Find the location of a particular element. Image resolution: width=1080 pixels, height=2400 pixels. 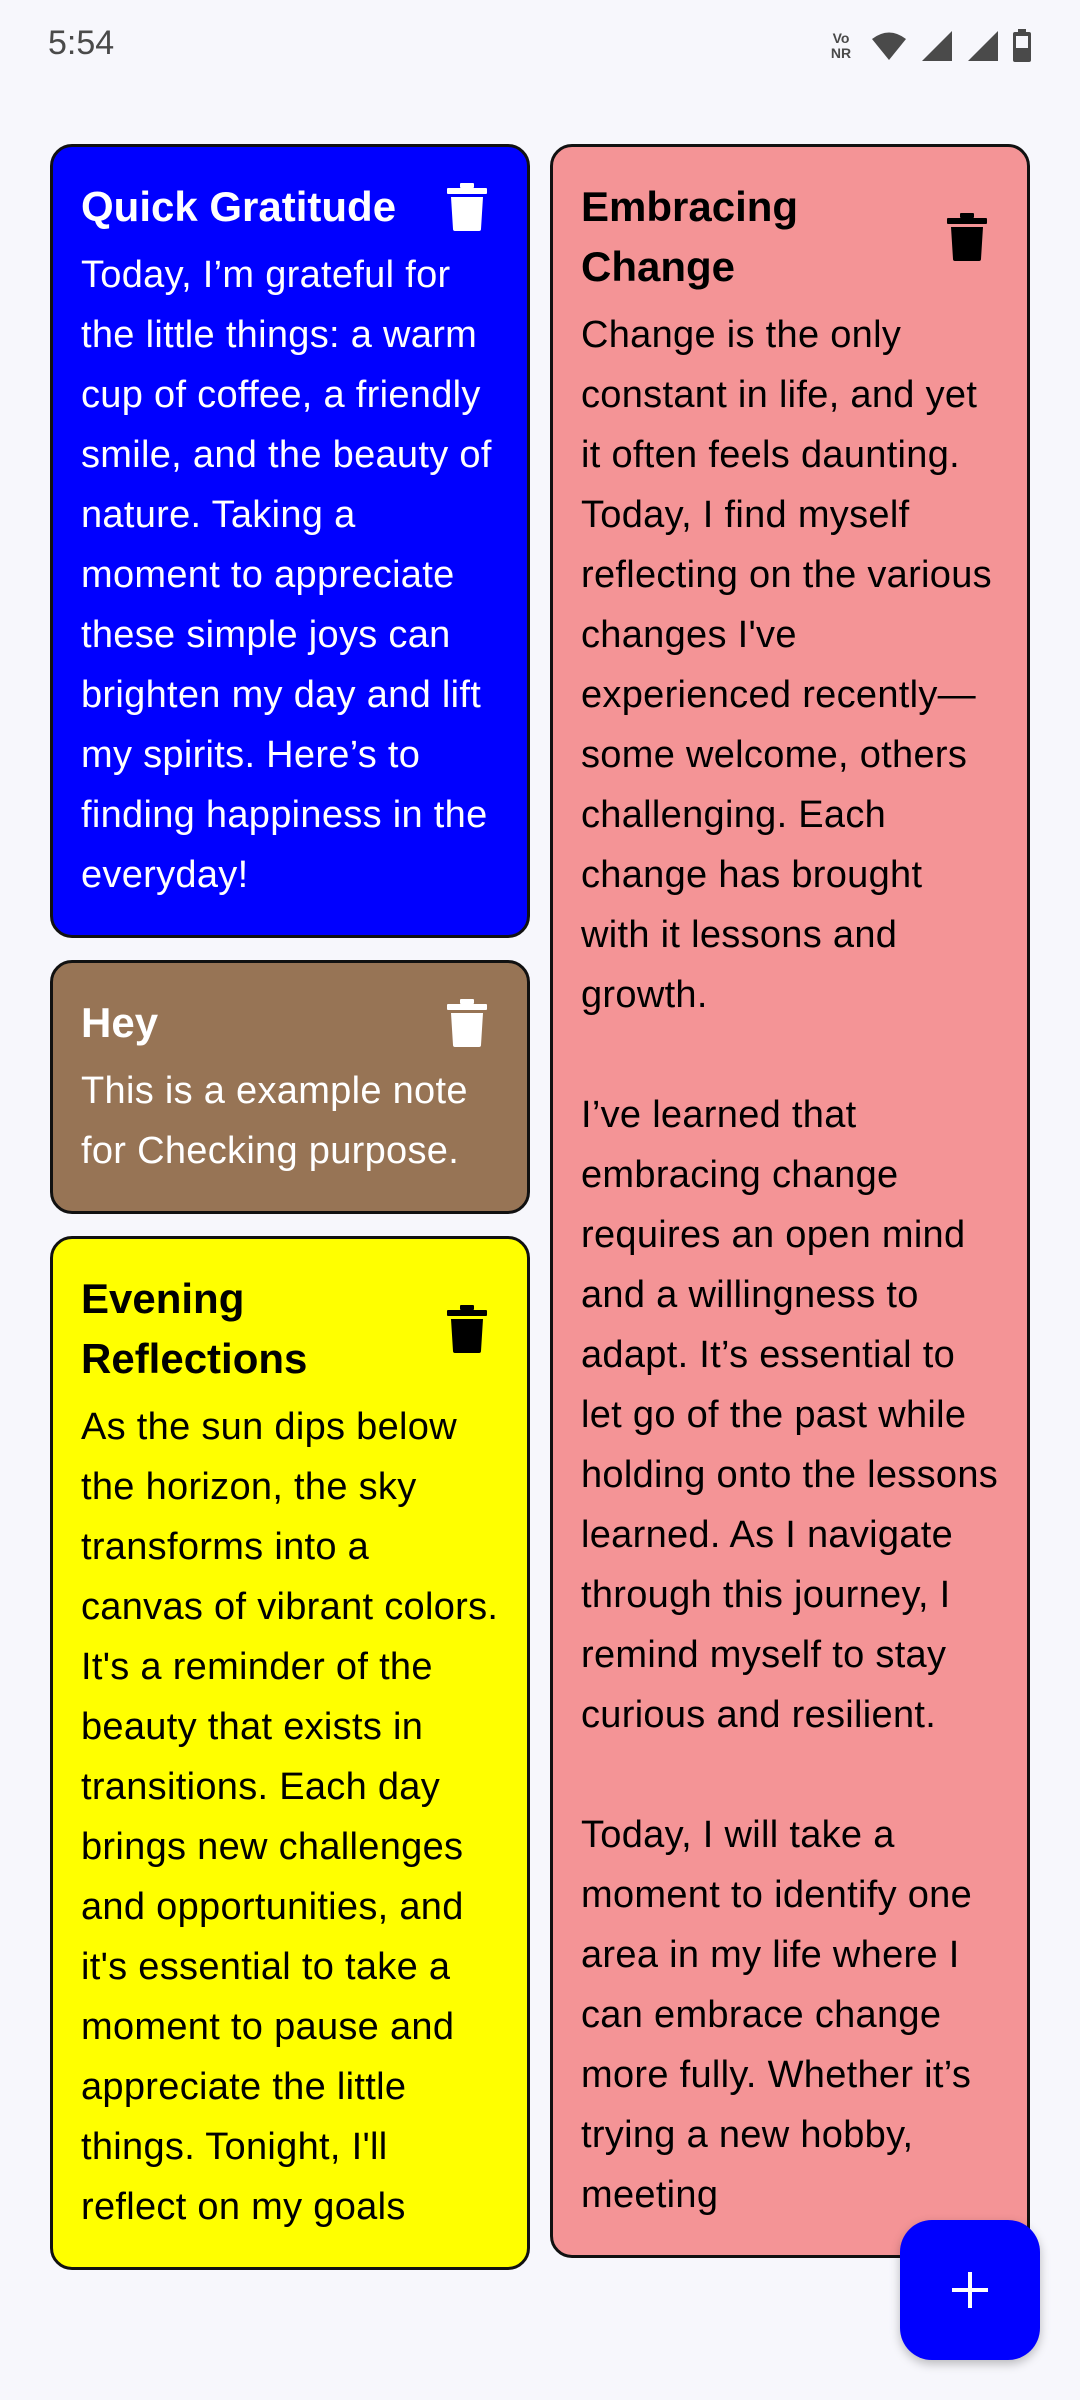

plus-icon is located at coordinates (970, 2290).